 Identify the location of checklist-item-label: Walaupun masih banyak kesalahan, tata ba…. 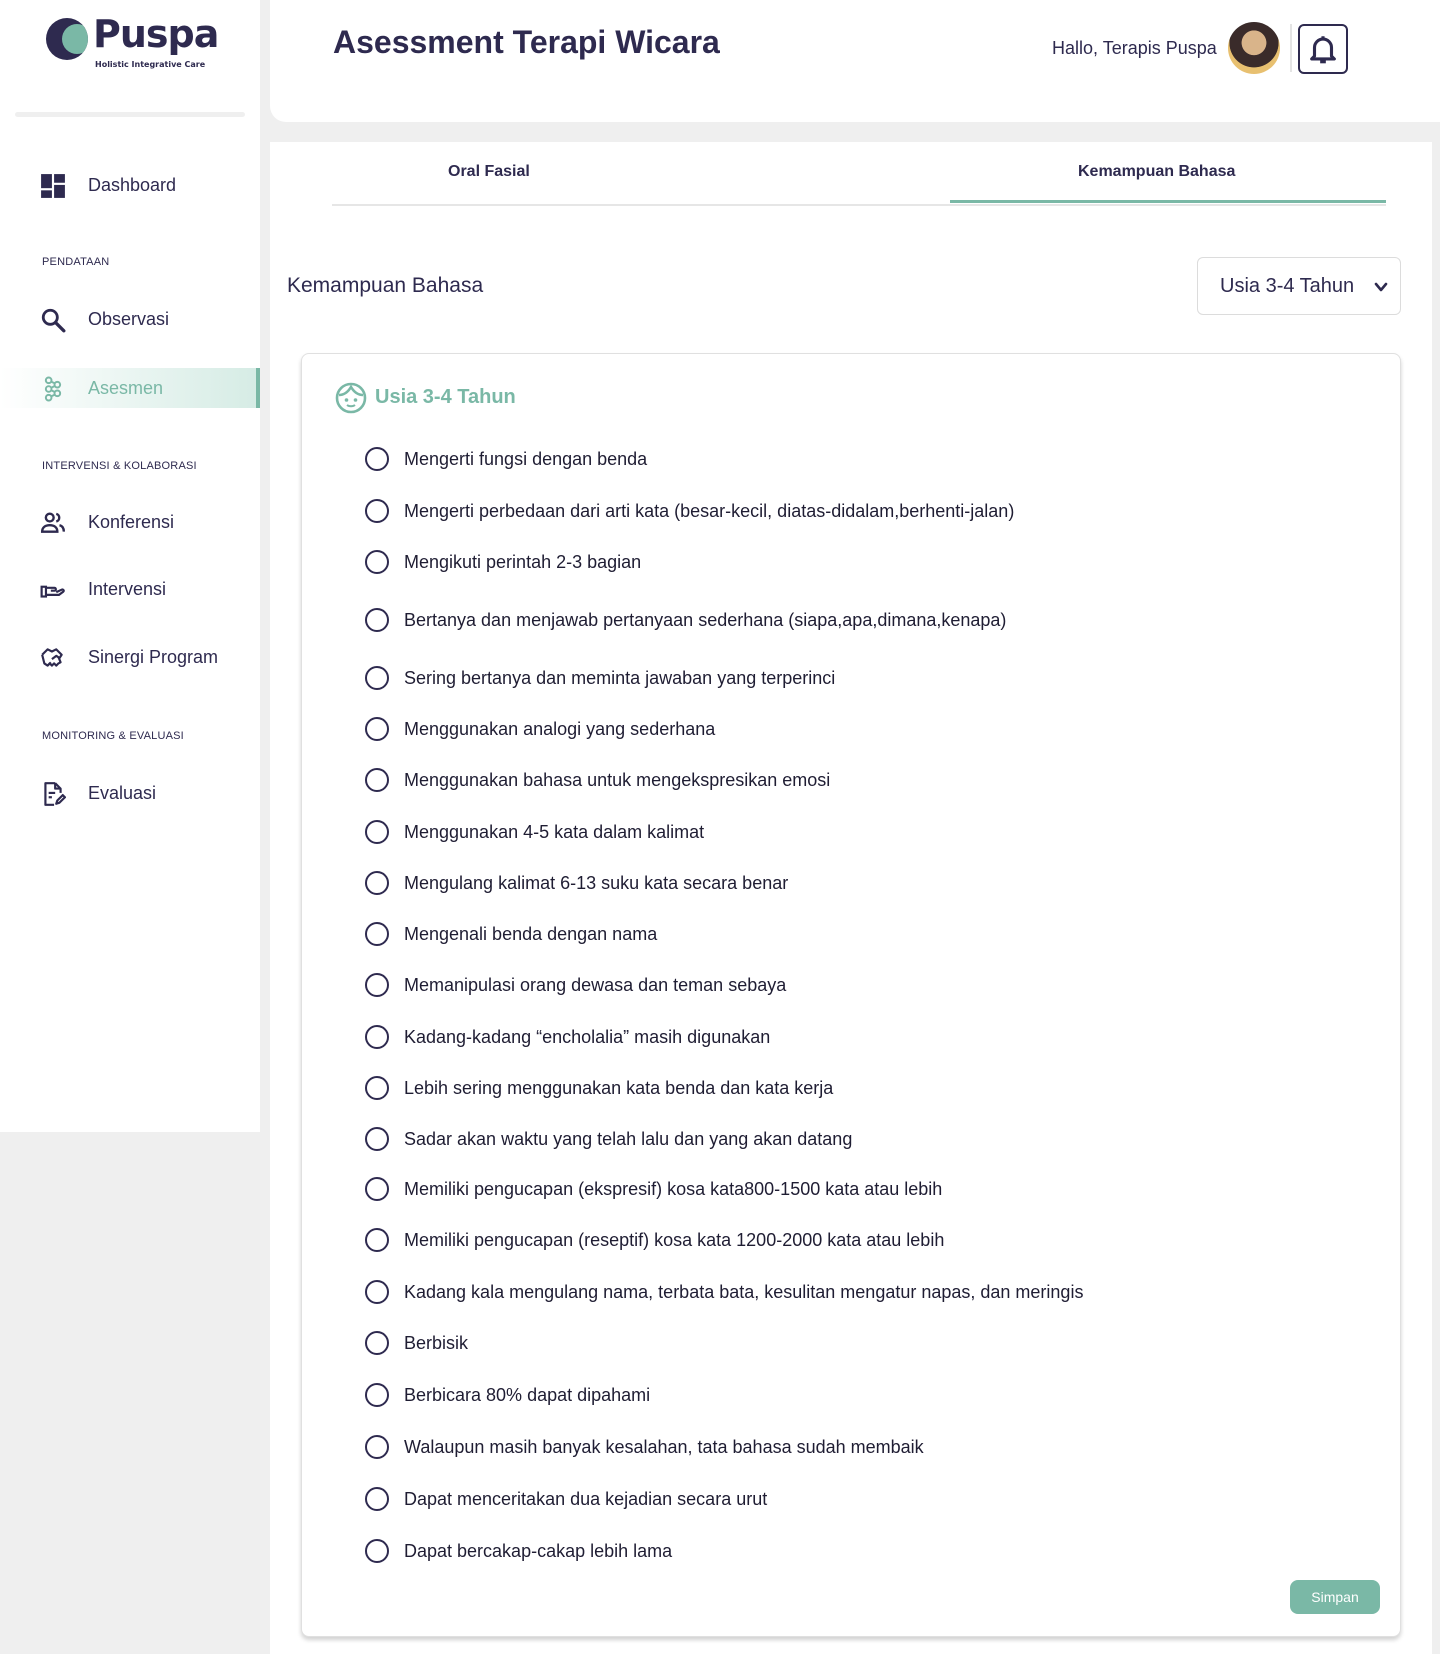
(664, 1447).